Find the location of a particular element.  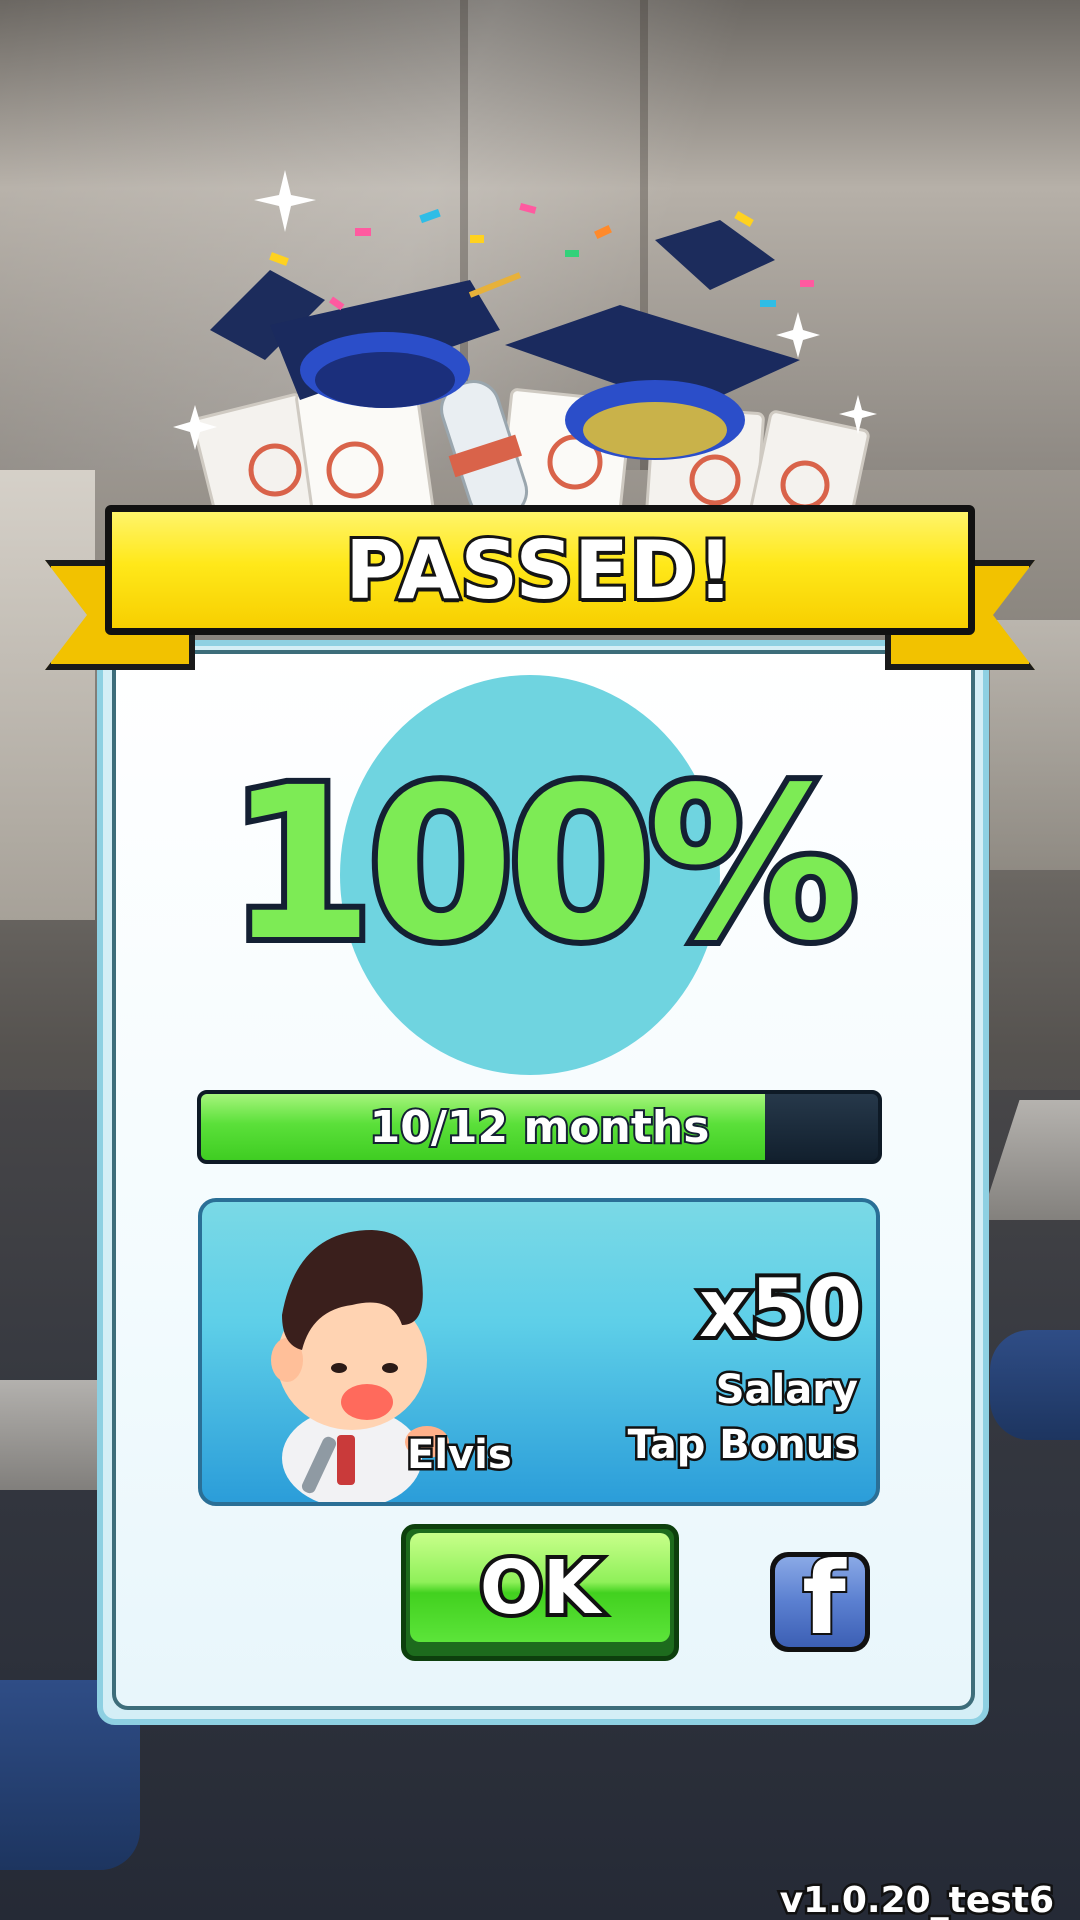

reward-card: Elvis x50 Salary Tap Bonus is located at coordinates (539, 1352).